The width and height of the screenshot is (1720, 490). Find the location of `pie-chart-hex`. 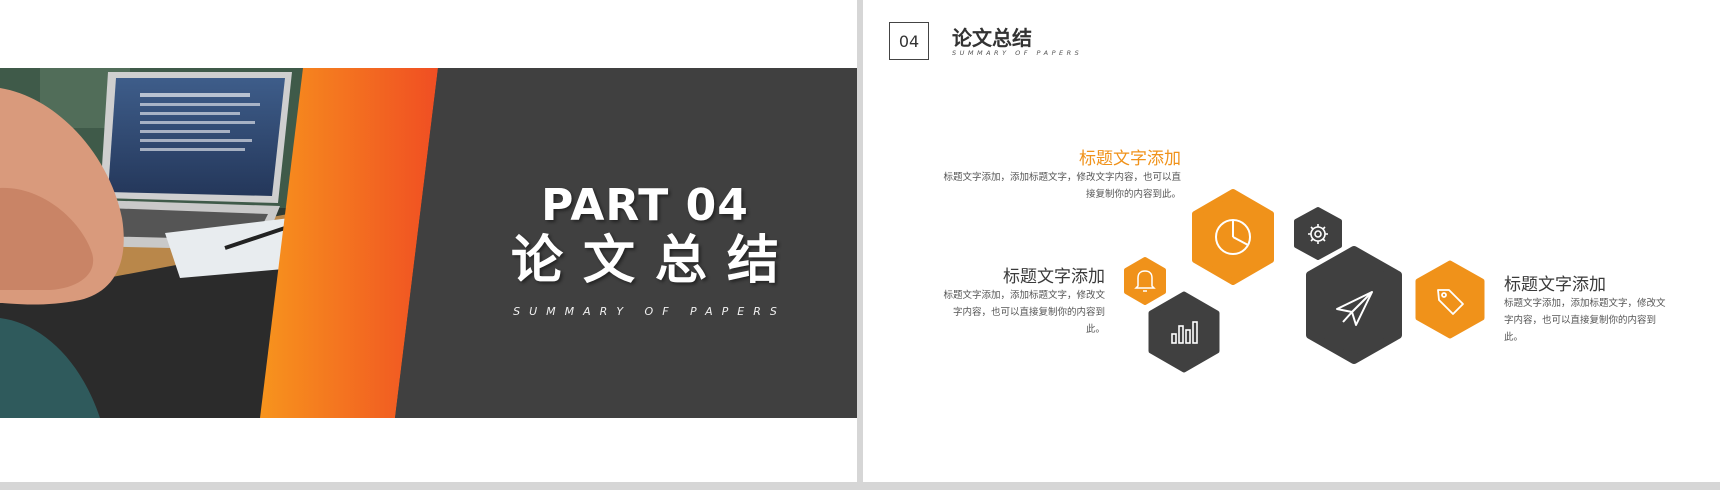

pie-chart-hex is located at coordinates (1233, 237).